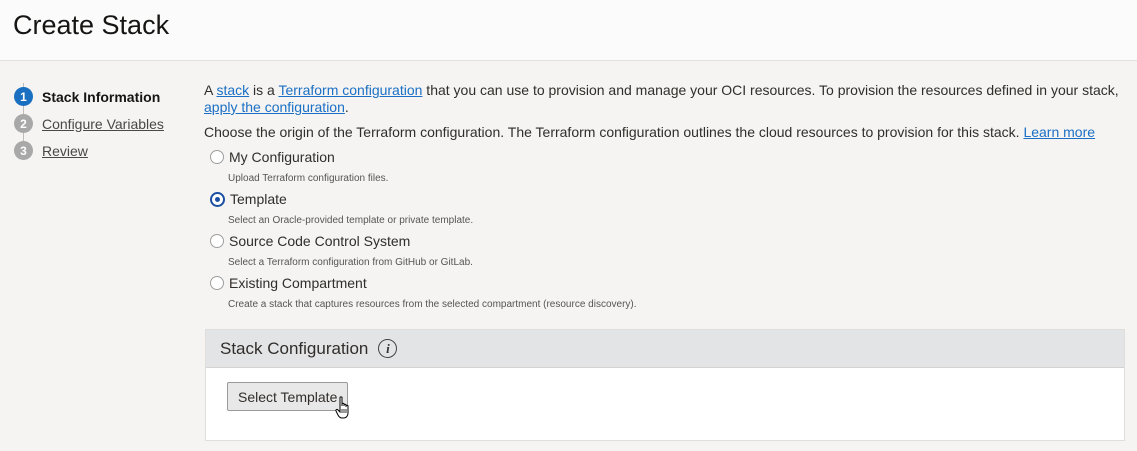  What do you see at coordinates (665, 349) in the screenshot?
I see `panel-header: Stack Configuration i` at bounding box center [665, 349].